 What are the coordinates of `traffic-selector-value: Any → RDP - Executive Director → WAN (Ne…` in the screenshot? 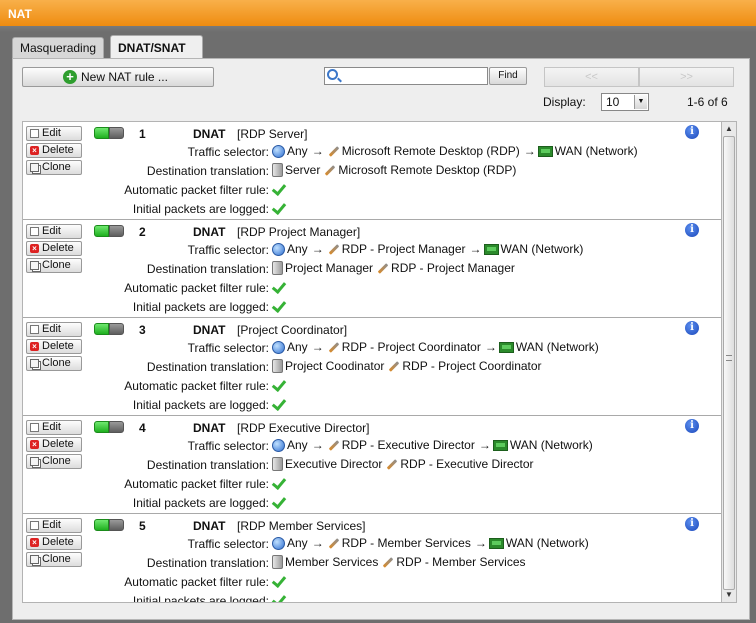 It's located at (433, 445).